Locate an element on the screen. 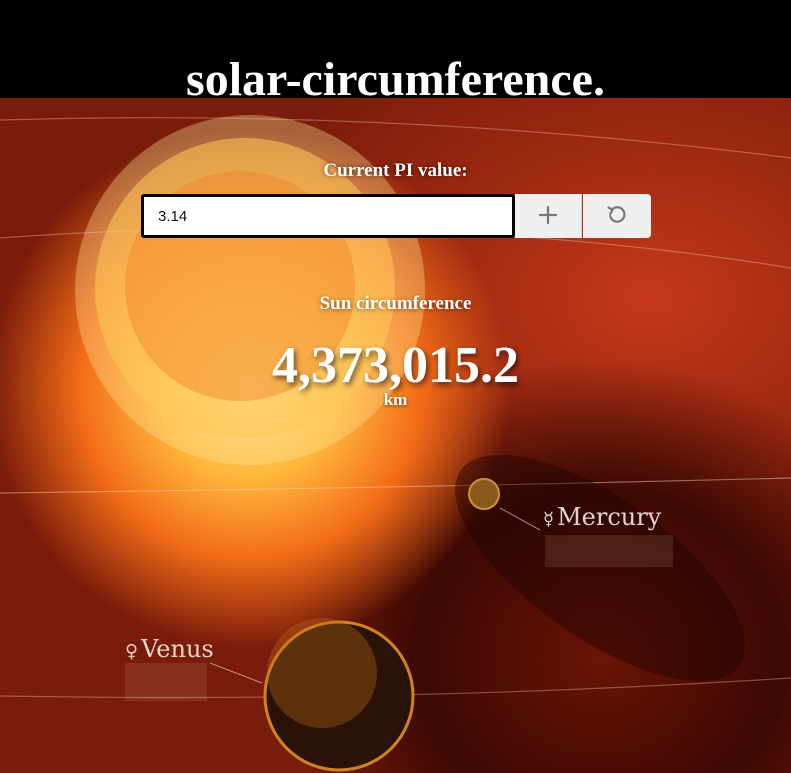  sun-circumference-value: 4,373,015.2 is located at coordinates (395, 365).